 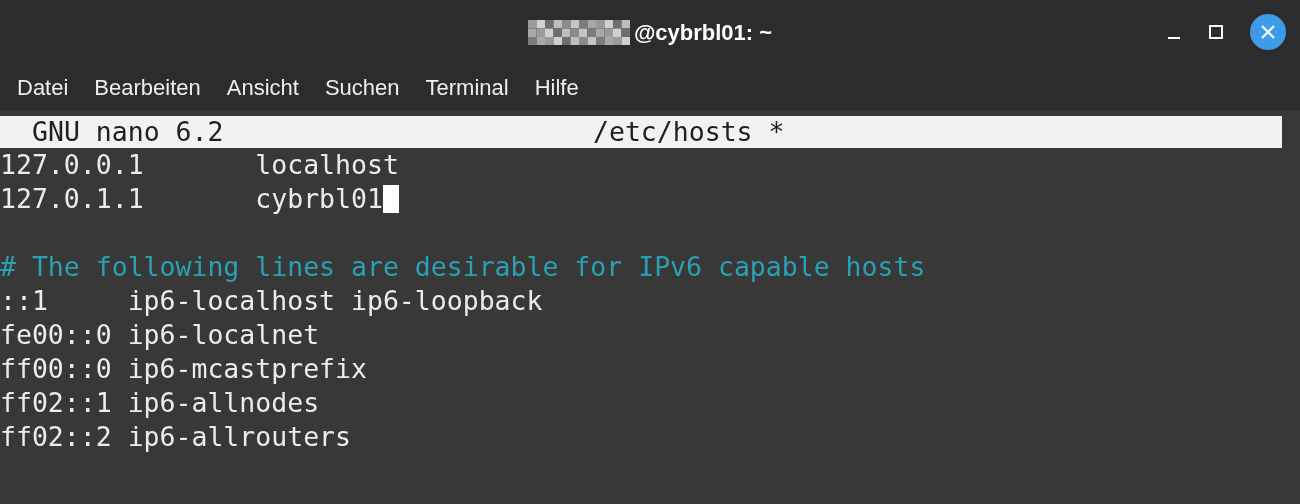 What do you see at coordinates (128, 132) in the screenshot?
I see `editor-version: GNU nano 6.2` at bounding box center [128, 132].